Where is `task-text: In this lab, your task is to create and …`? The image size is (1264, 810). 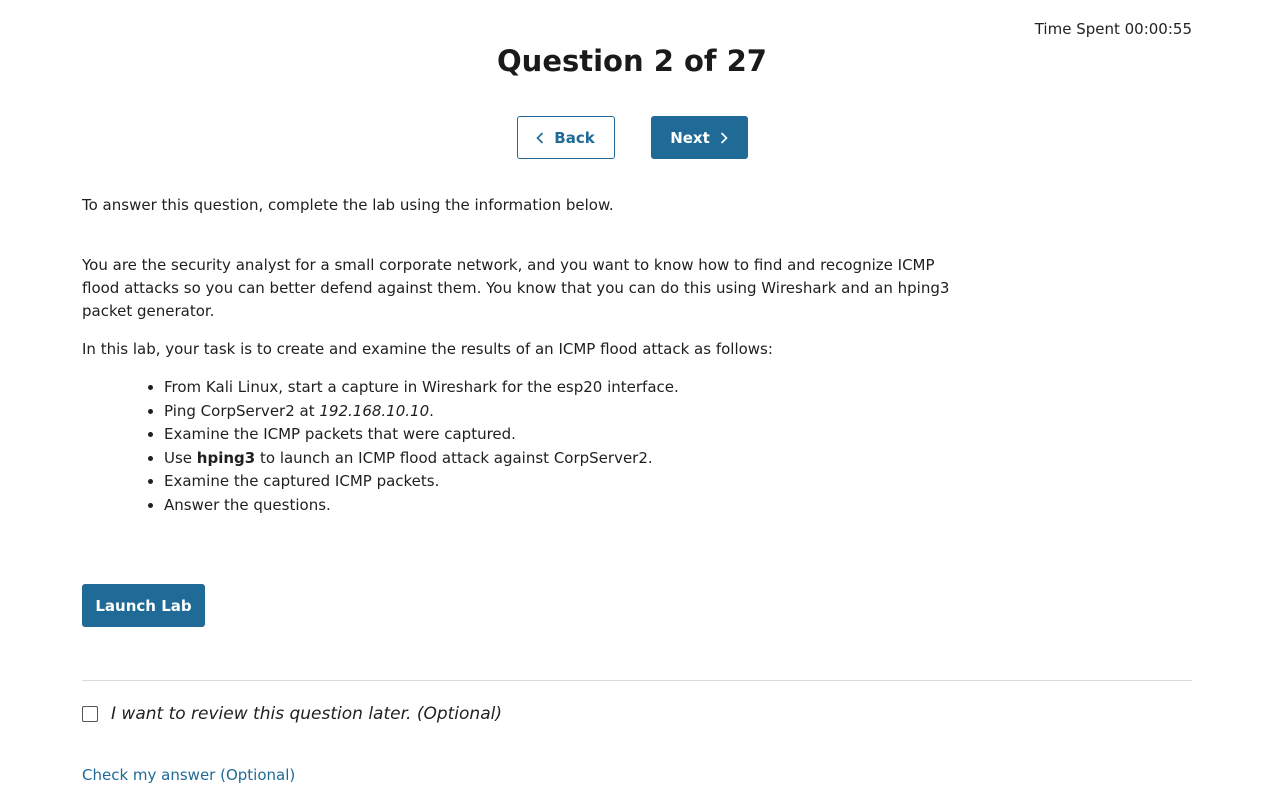
task-text: In this lab, your task is to create and … is located at coordinates (427, 349).